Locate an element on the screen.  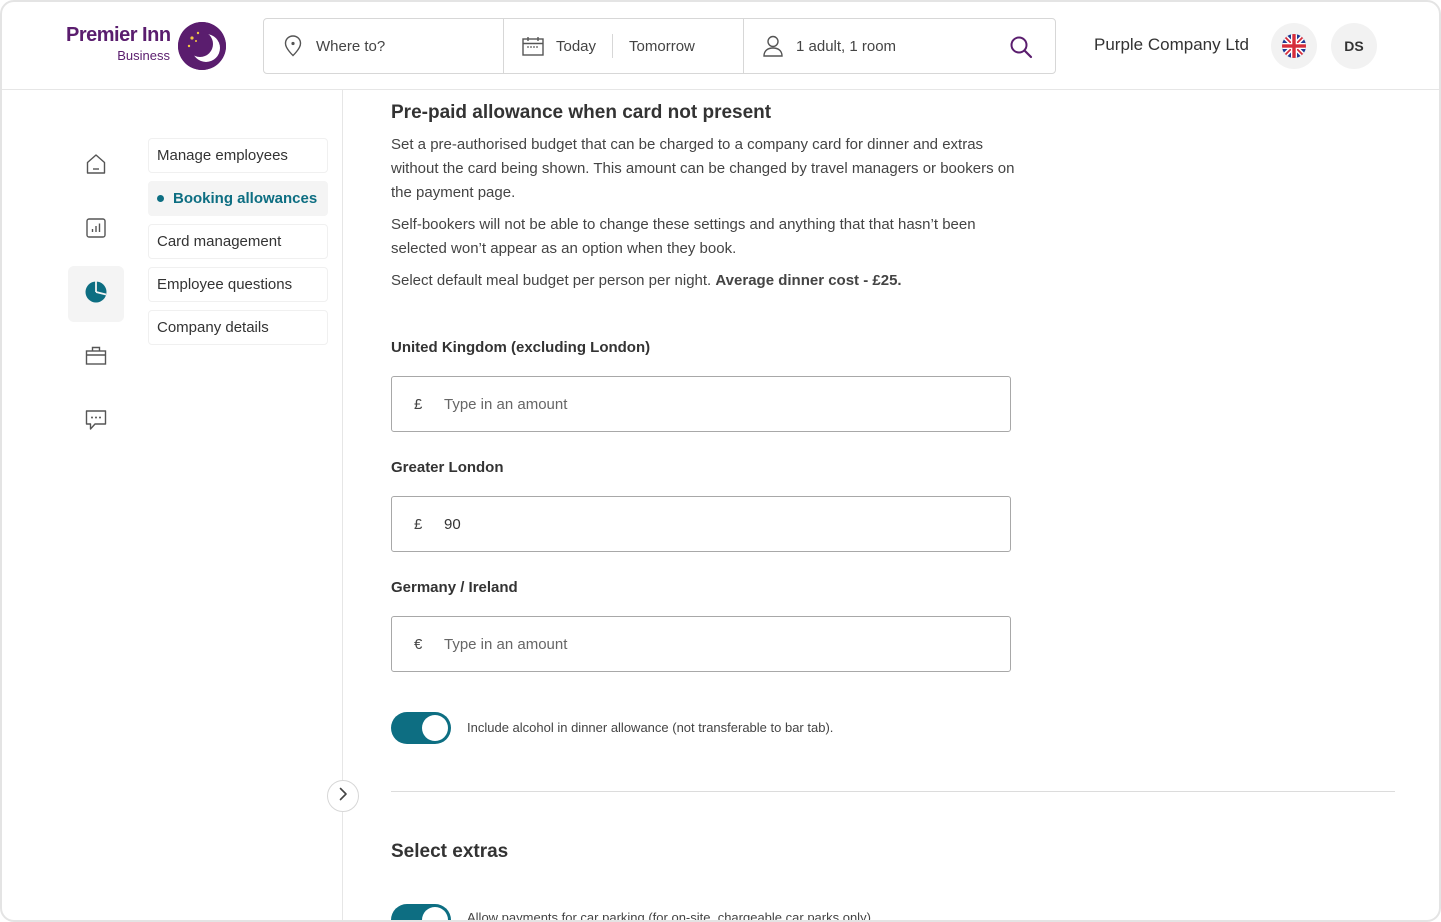
submenu-booking-allowances: Booking allowances is located at coordinates (238, 198).